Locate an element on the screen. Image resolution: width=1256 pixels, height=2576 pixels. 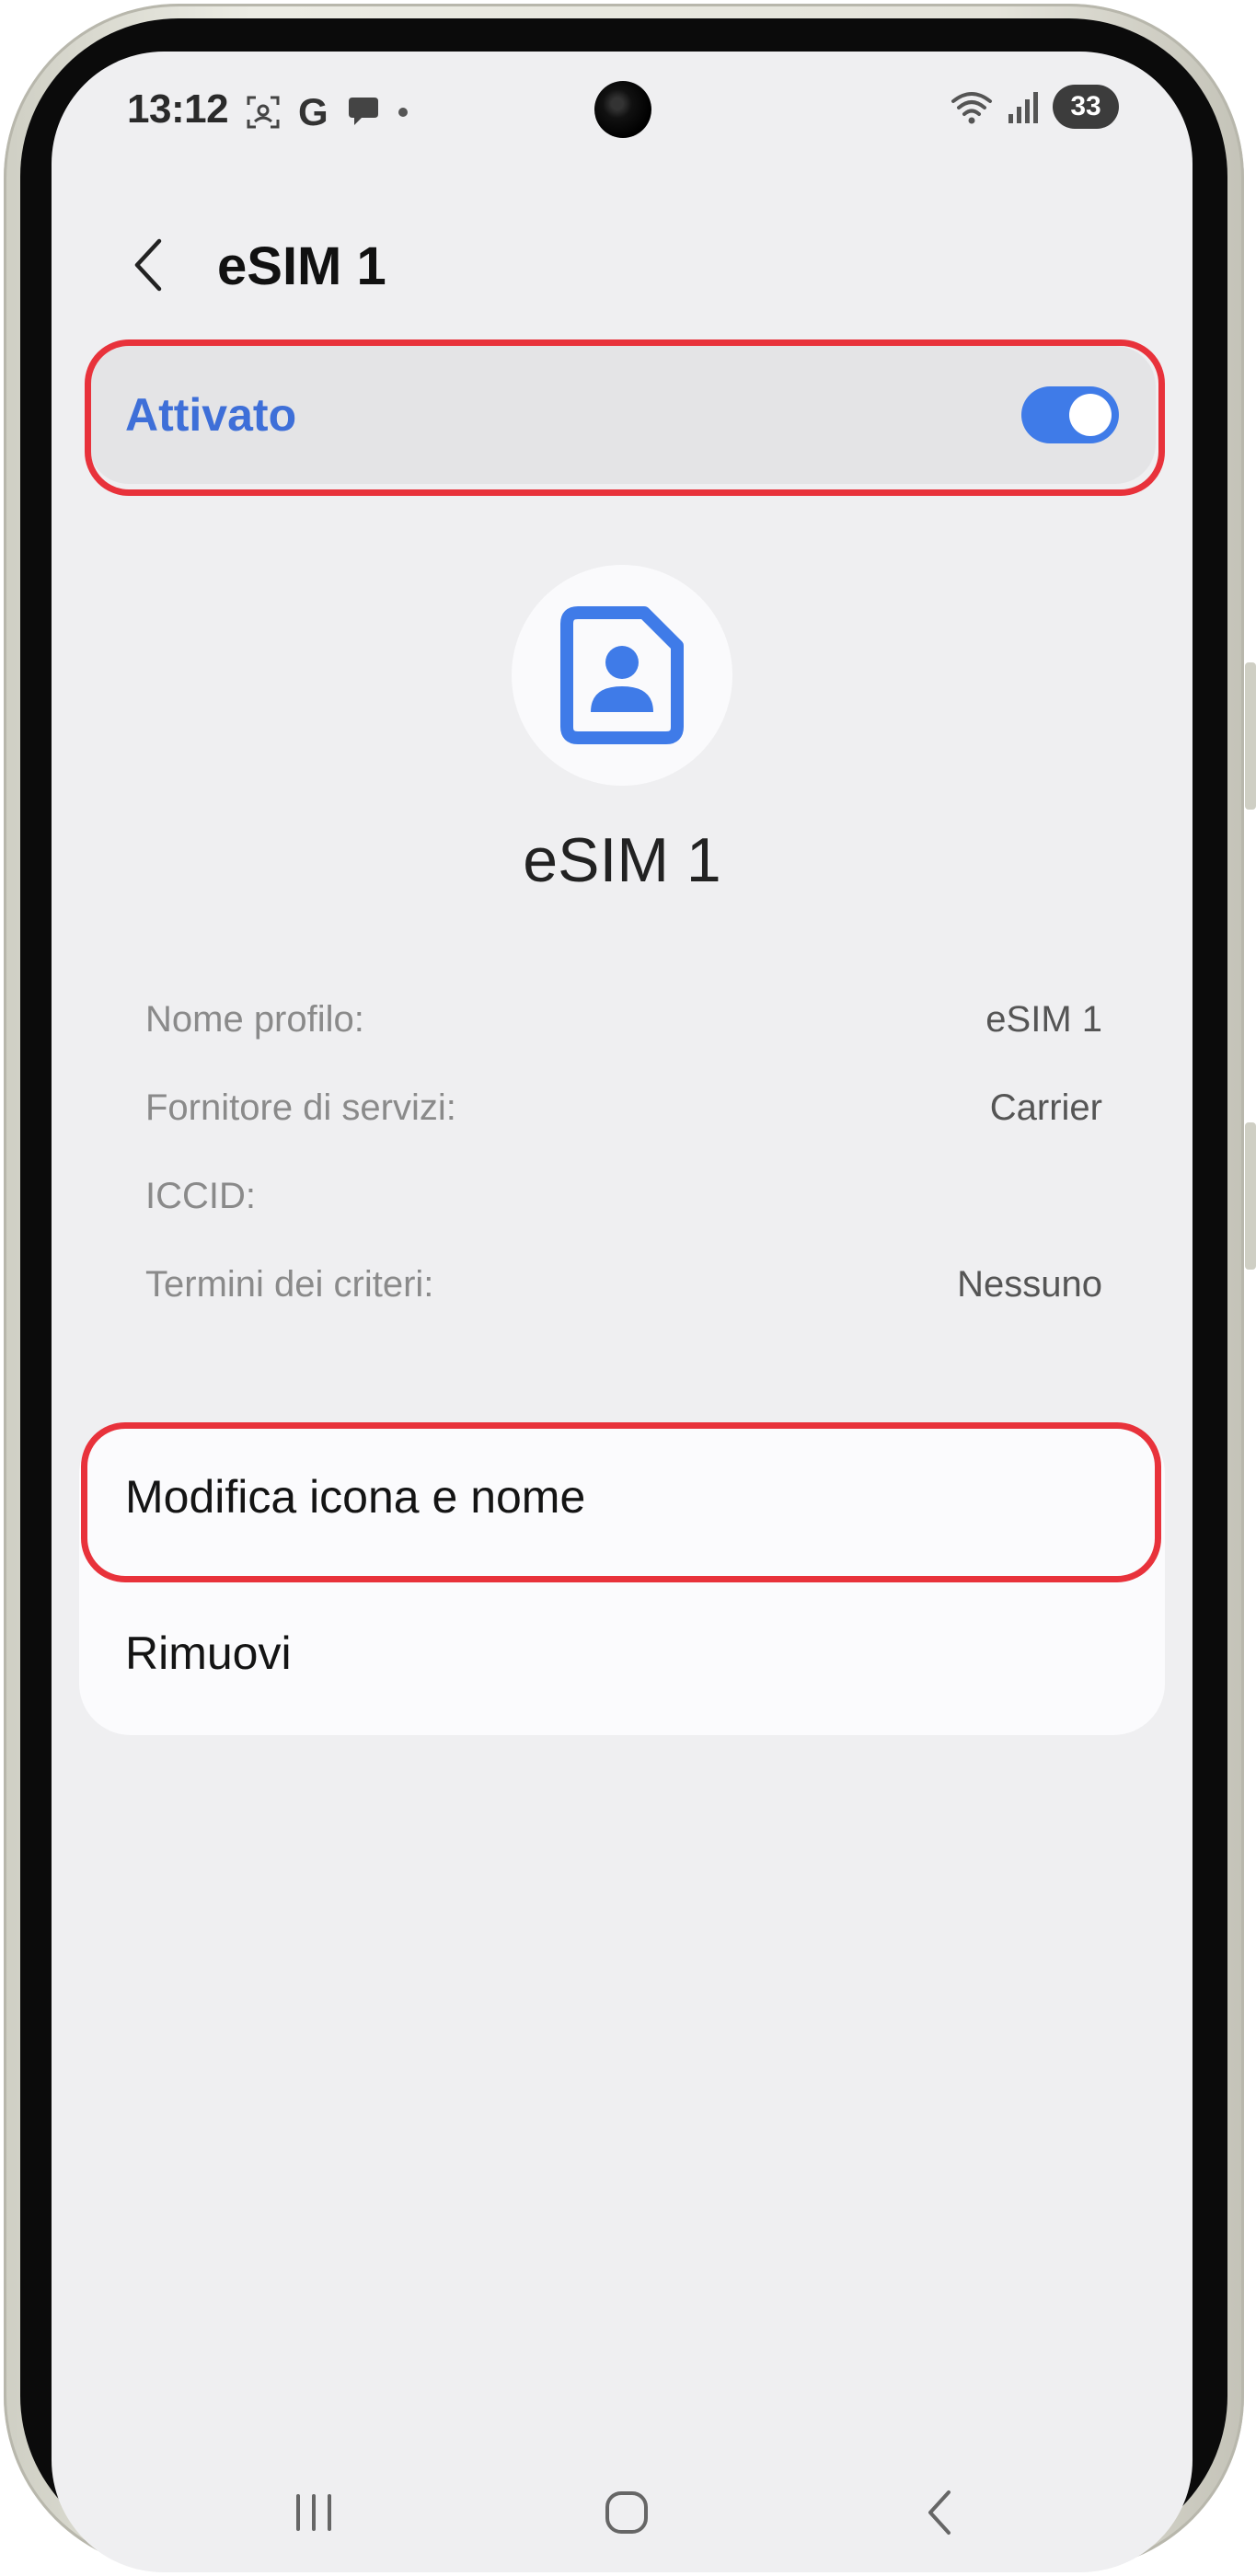
navigation-bar is located at coordinates (622, 2512).